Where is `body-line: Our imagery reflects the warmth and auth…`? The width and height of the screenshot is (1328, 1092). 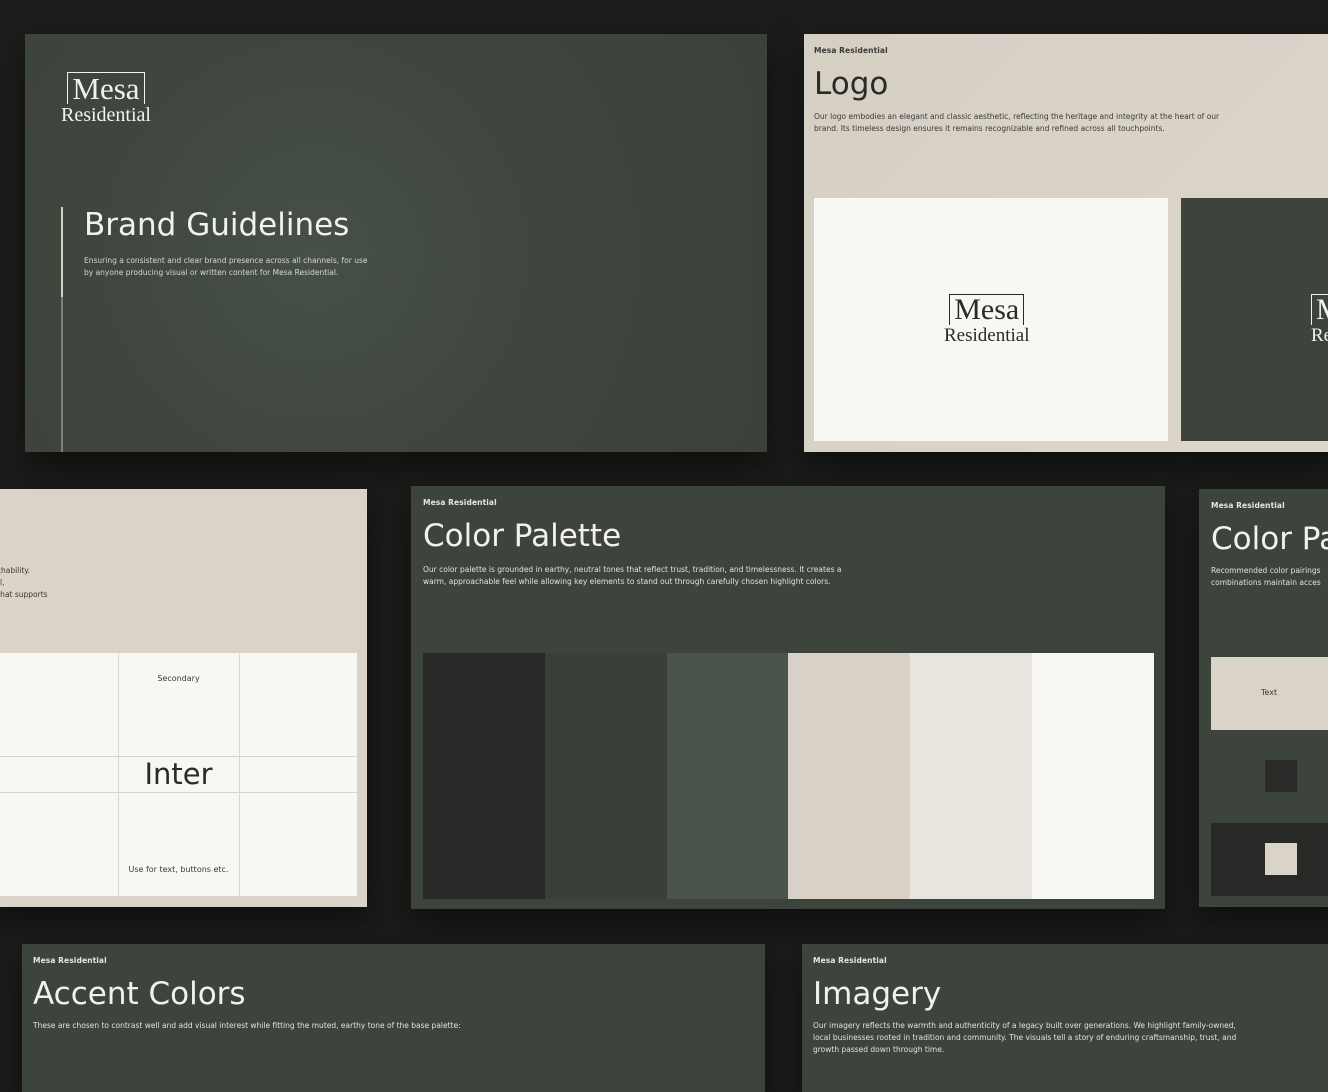
body-line: Our imagery reflects the warmth and auth… is located at coordinates (1024, 1025).